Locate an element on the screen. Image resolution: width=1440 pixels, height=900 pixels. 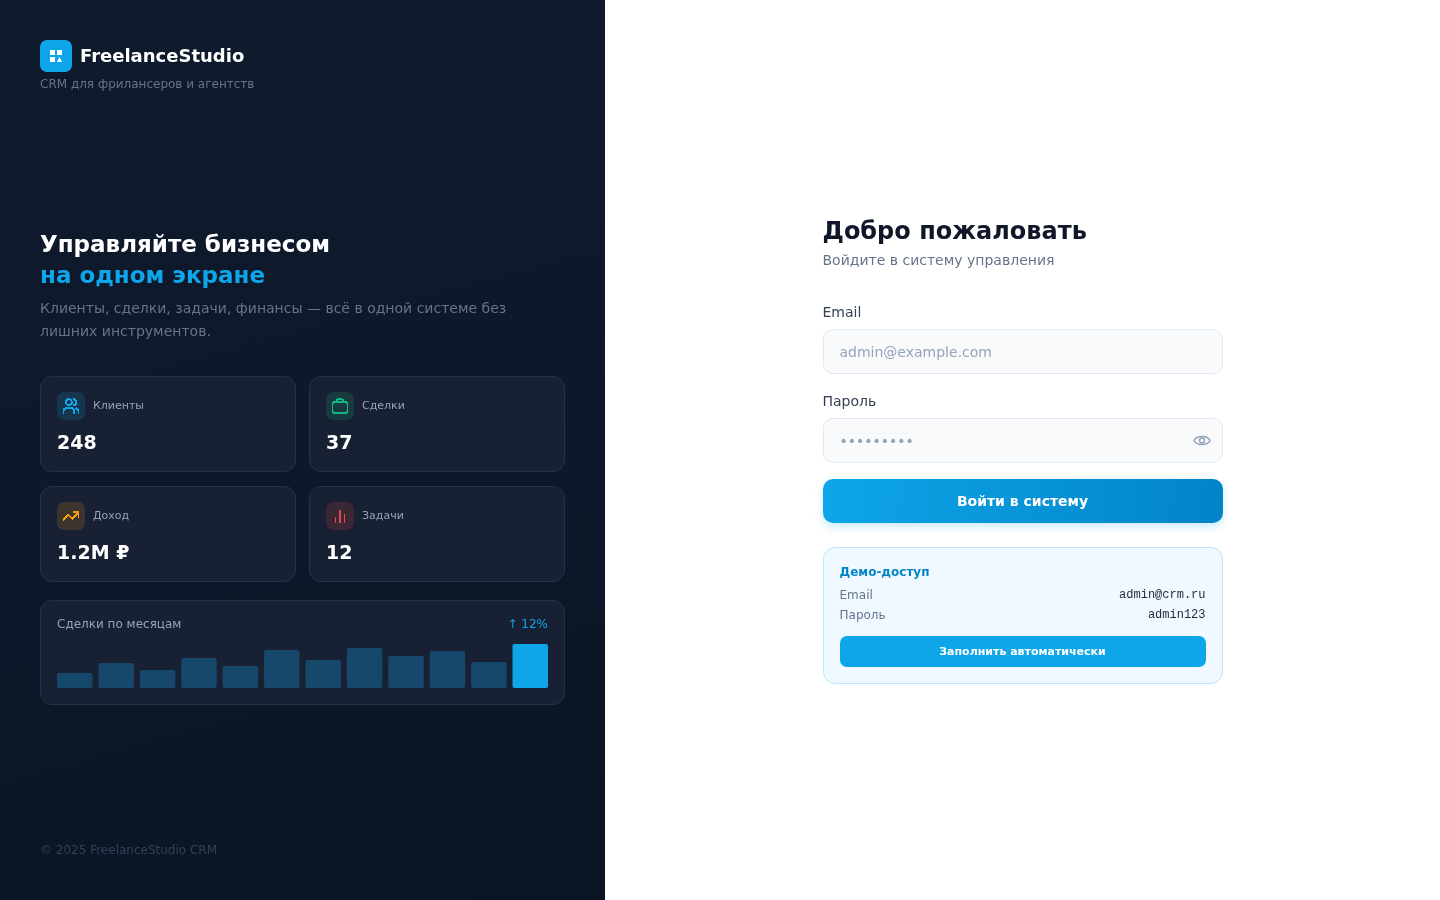
stat-value: 37 is located at coordinates (340, 442).